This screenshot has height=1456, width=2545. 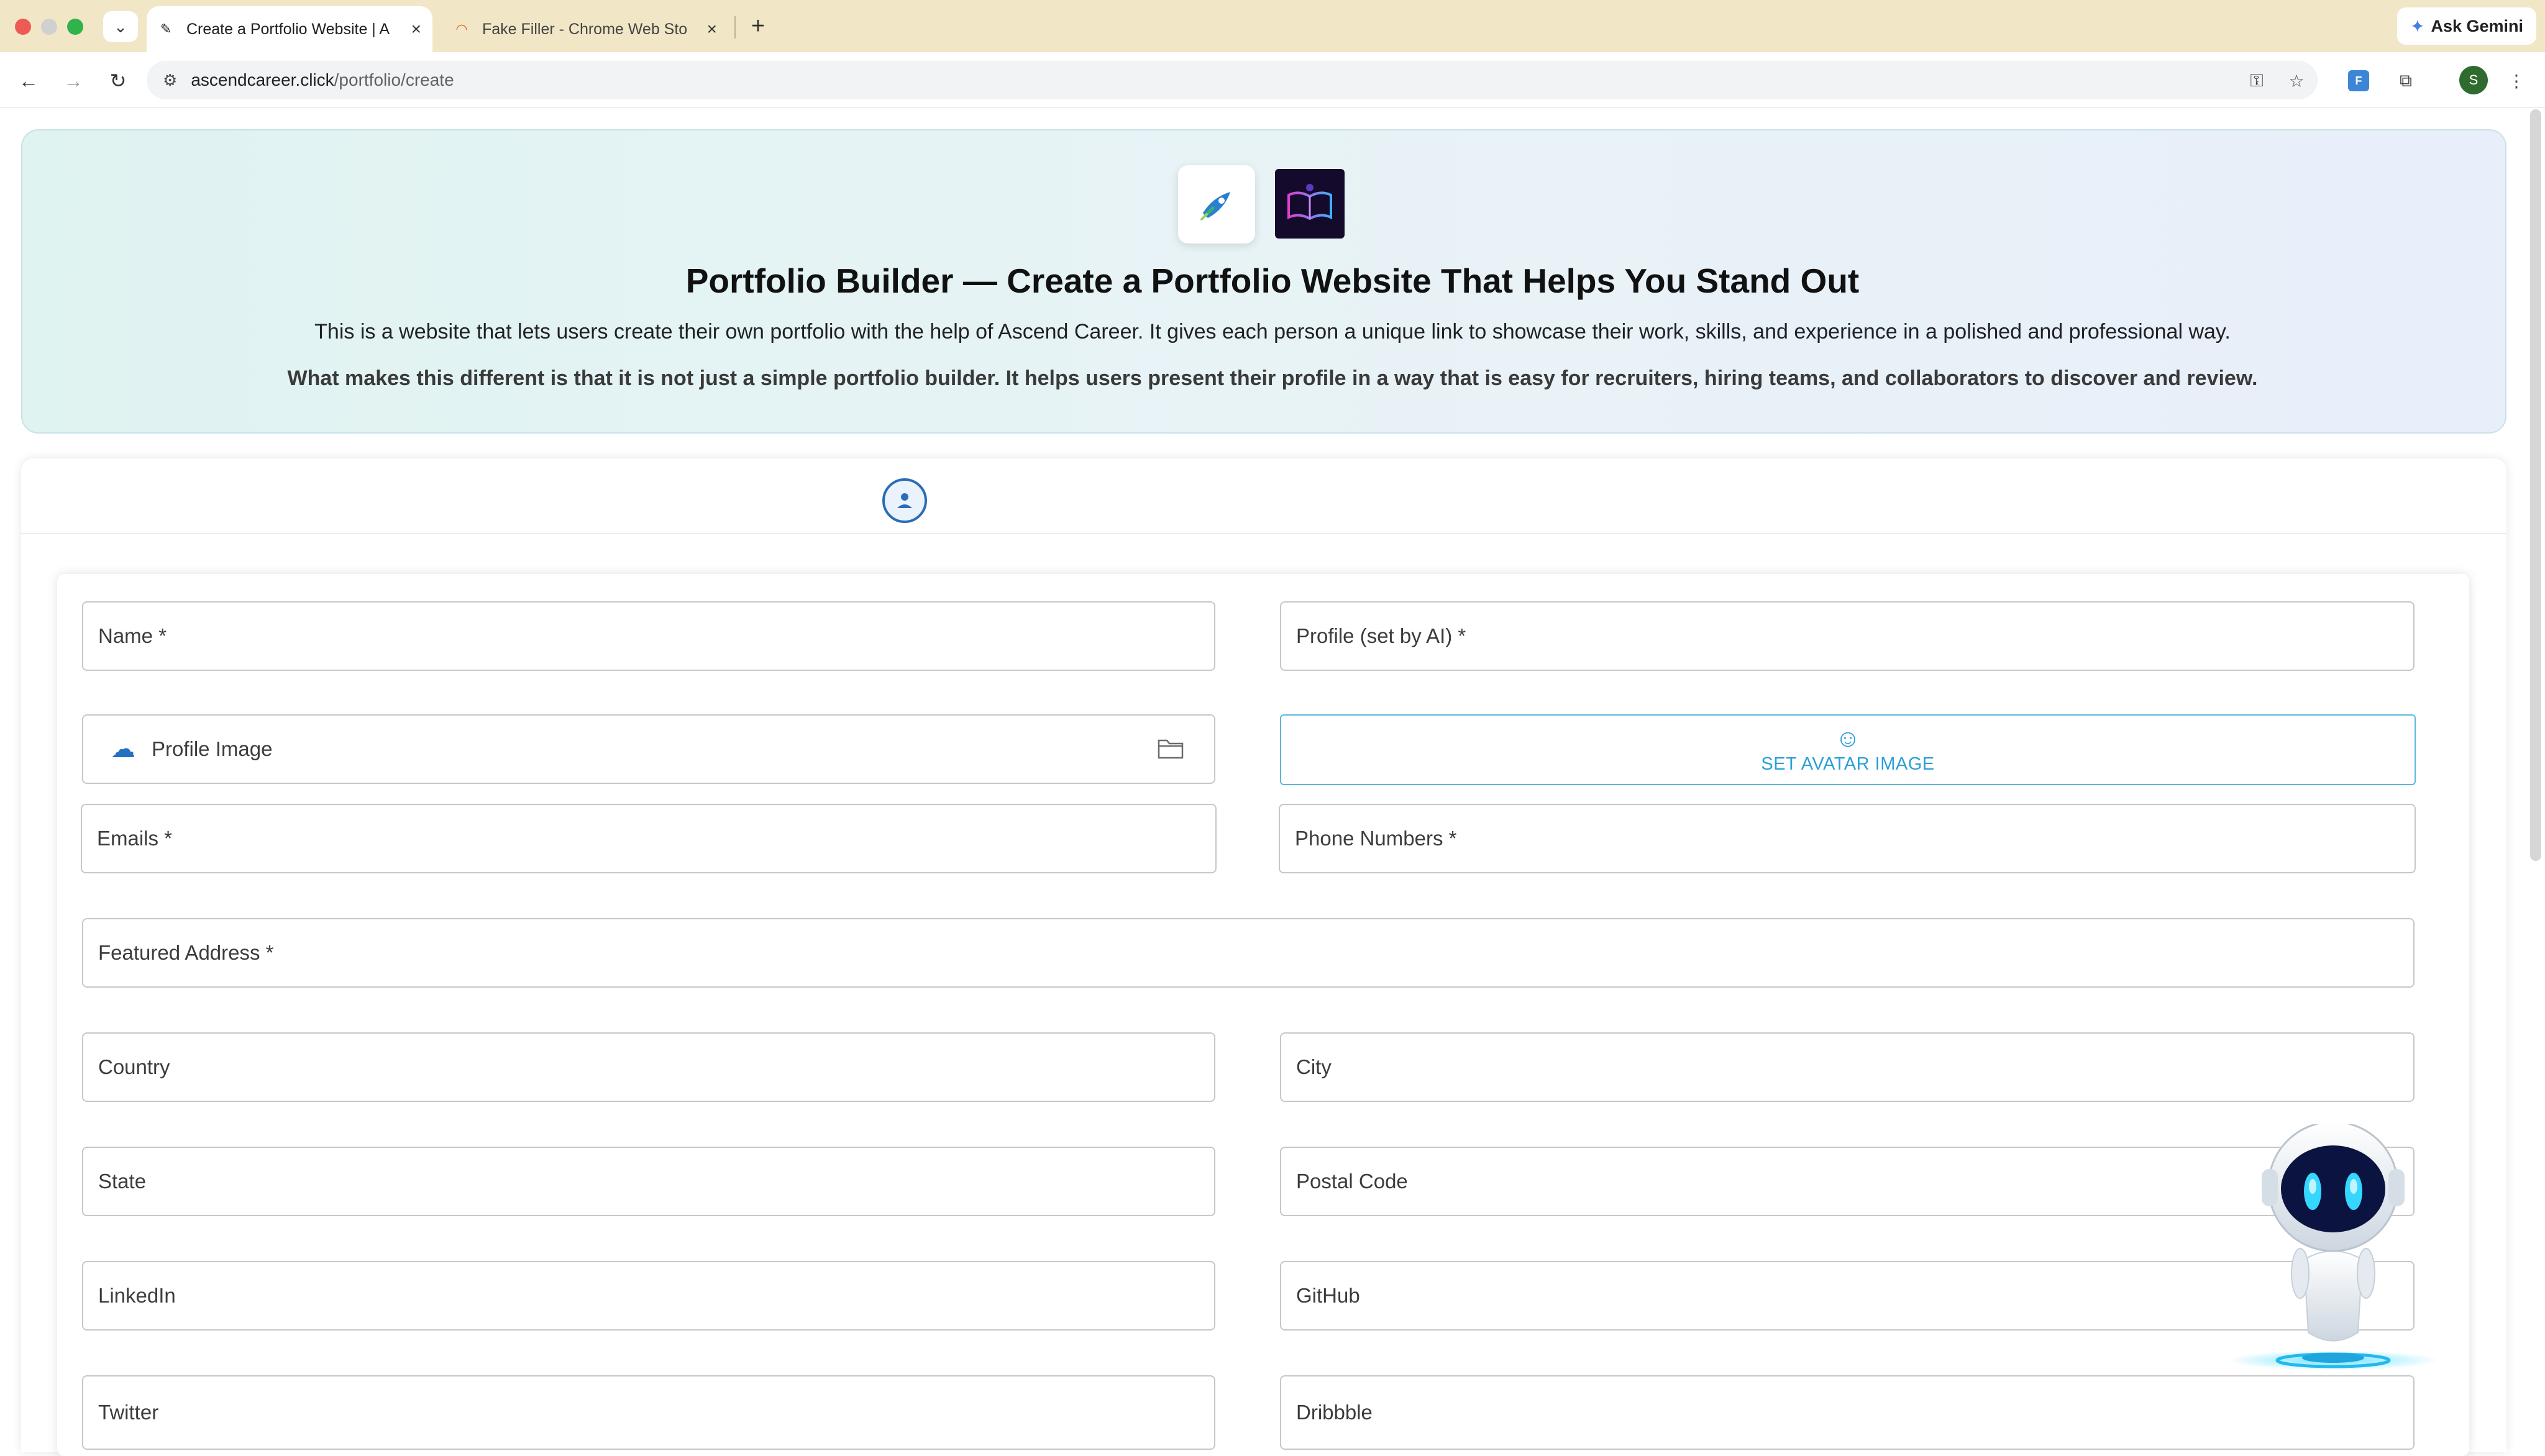 What do you see at coordinates (1232, 80) in the screenshot?
I see `address-bar: ⚙ ascendcareer.click /portfolio/create` at bounding box center [1232, 80].